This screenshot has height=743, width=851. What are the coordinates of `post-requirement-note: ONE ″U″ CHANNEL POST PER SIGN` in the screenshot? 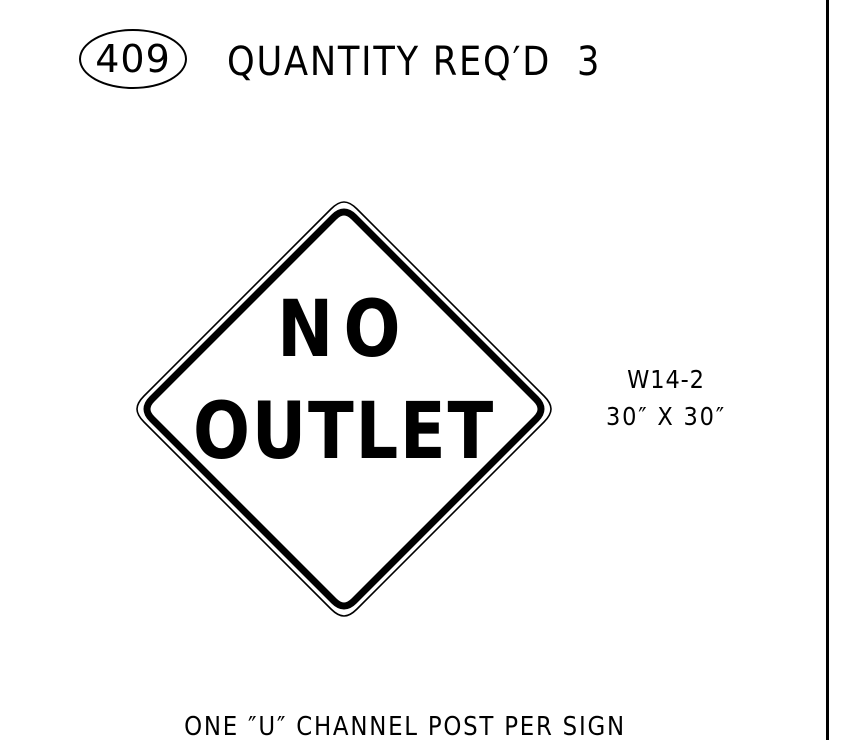 It's located at (405, 727).